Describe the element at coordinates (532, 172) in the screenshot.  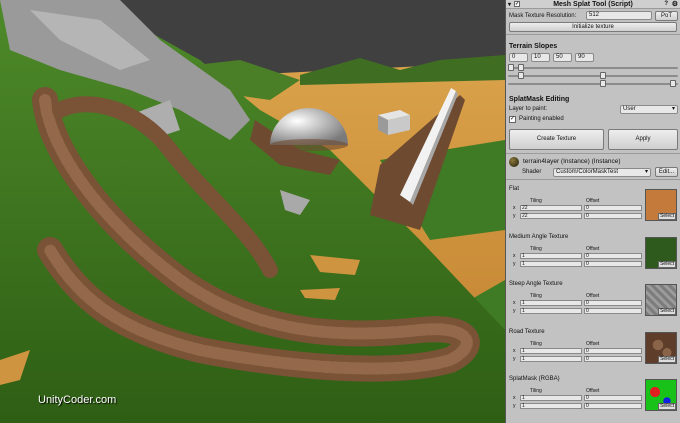
I see `shader-label: Shader` at that location.